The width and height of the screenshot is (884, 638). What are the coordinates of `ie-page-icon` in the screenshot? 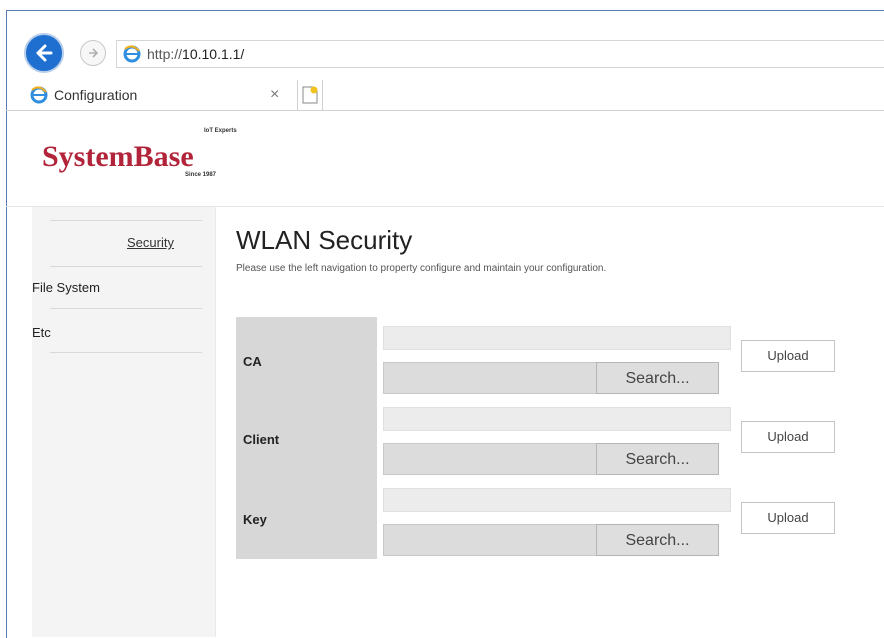 It's located at (132, 54).